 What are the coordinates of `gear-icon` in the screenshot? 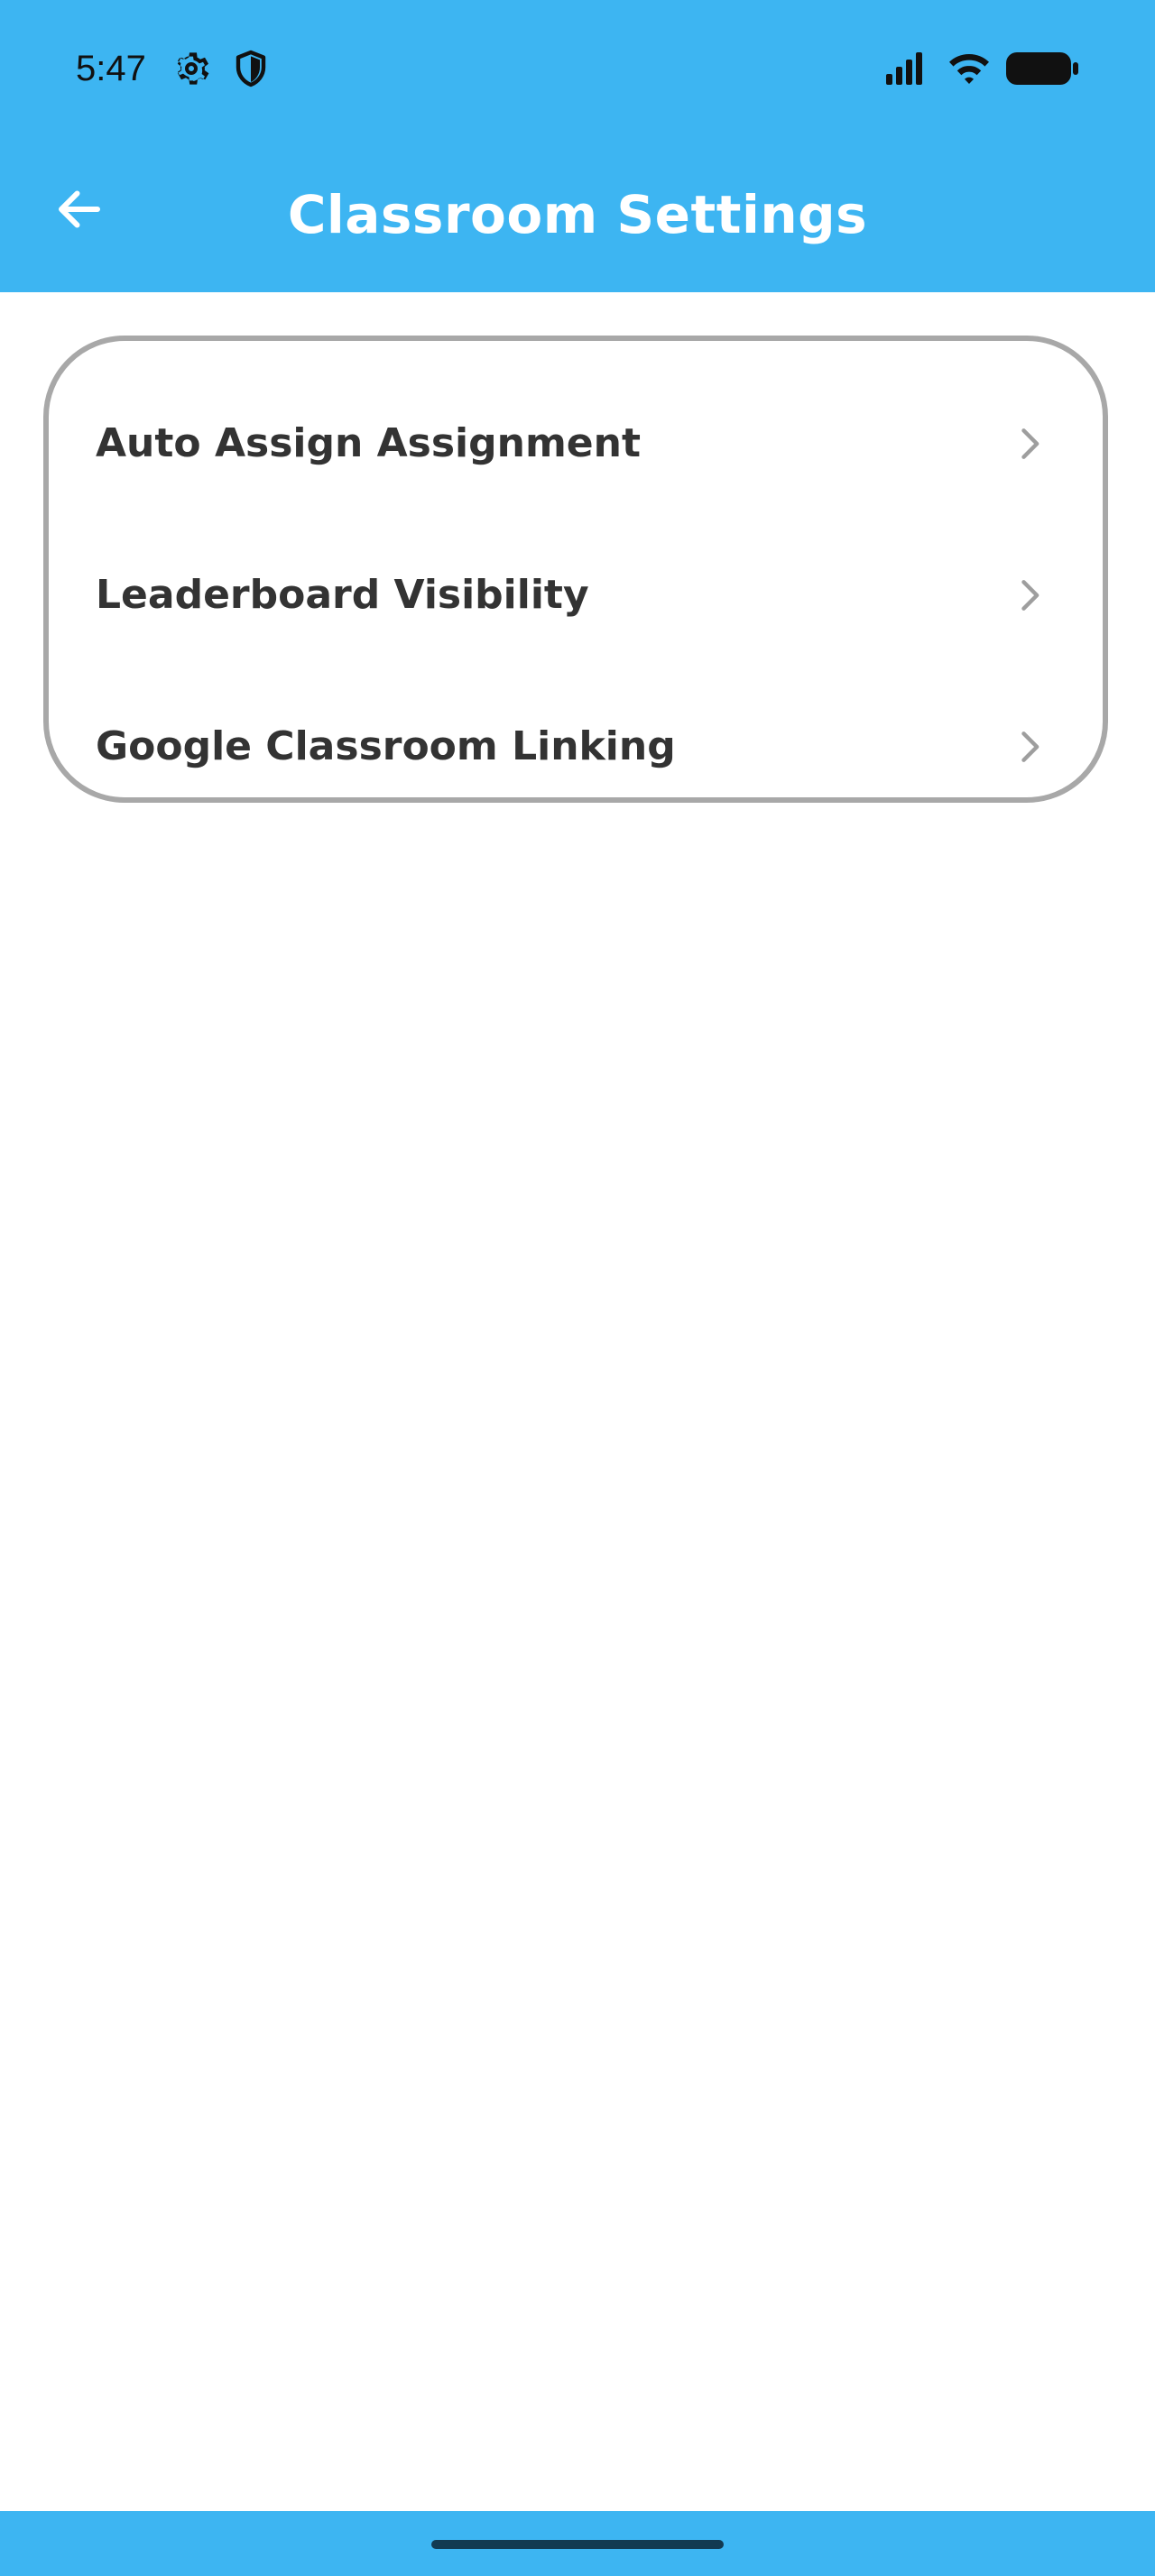 It's located at (191, 68).